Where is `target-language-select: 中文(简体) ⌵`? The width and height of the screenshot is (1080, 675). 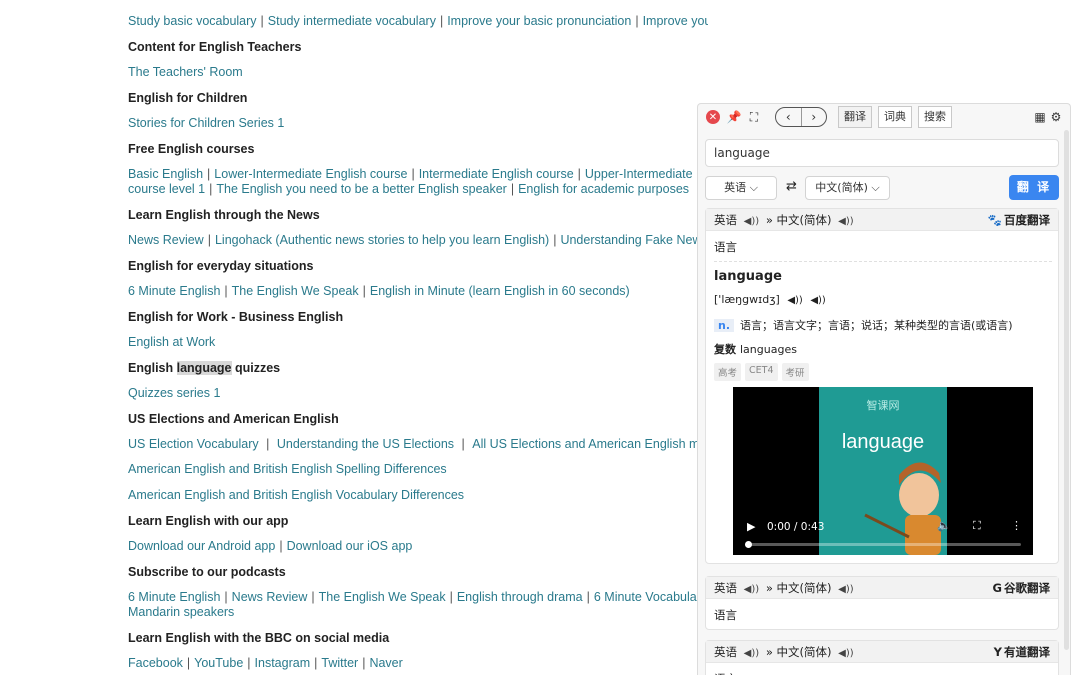
target-language-select: 中文(简体) ⌵ is located at coordinates (847, 188).